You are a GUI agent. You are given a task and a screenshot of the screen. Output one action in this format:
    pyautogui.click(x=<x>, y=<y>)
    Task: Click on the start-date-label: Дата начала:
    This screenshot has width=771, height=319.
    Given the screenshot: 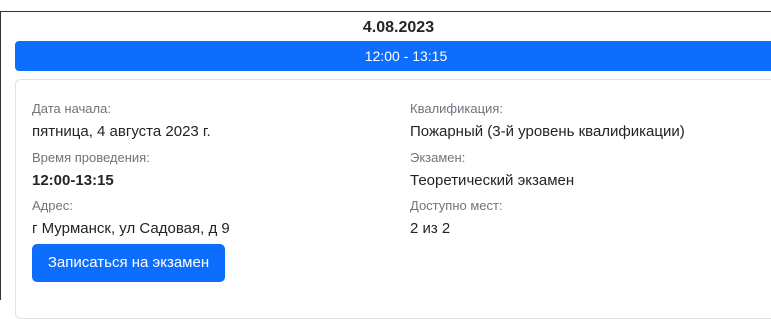 What is the action you would take?
    pyautogui.click(x=71, y=108)
    